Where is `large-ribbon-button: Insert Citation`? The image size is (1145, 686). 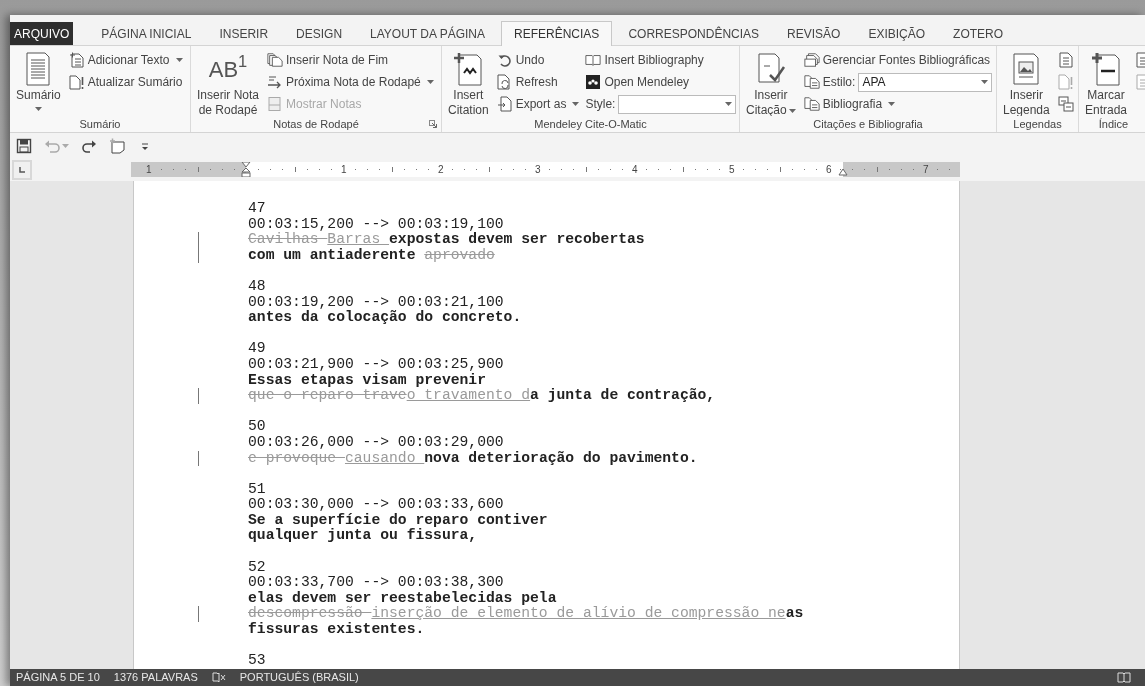
large-ribbon-button: Insert Citation is located at coordinates (468, 83).